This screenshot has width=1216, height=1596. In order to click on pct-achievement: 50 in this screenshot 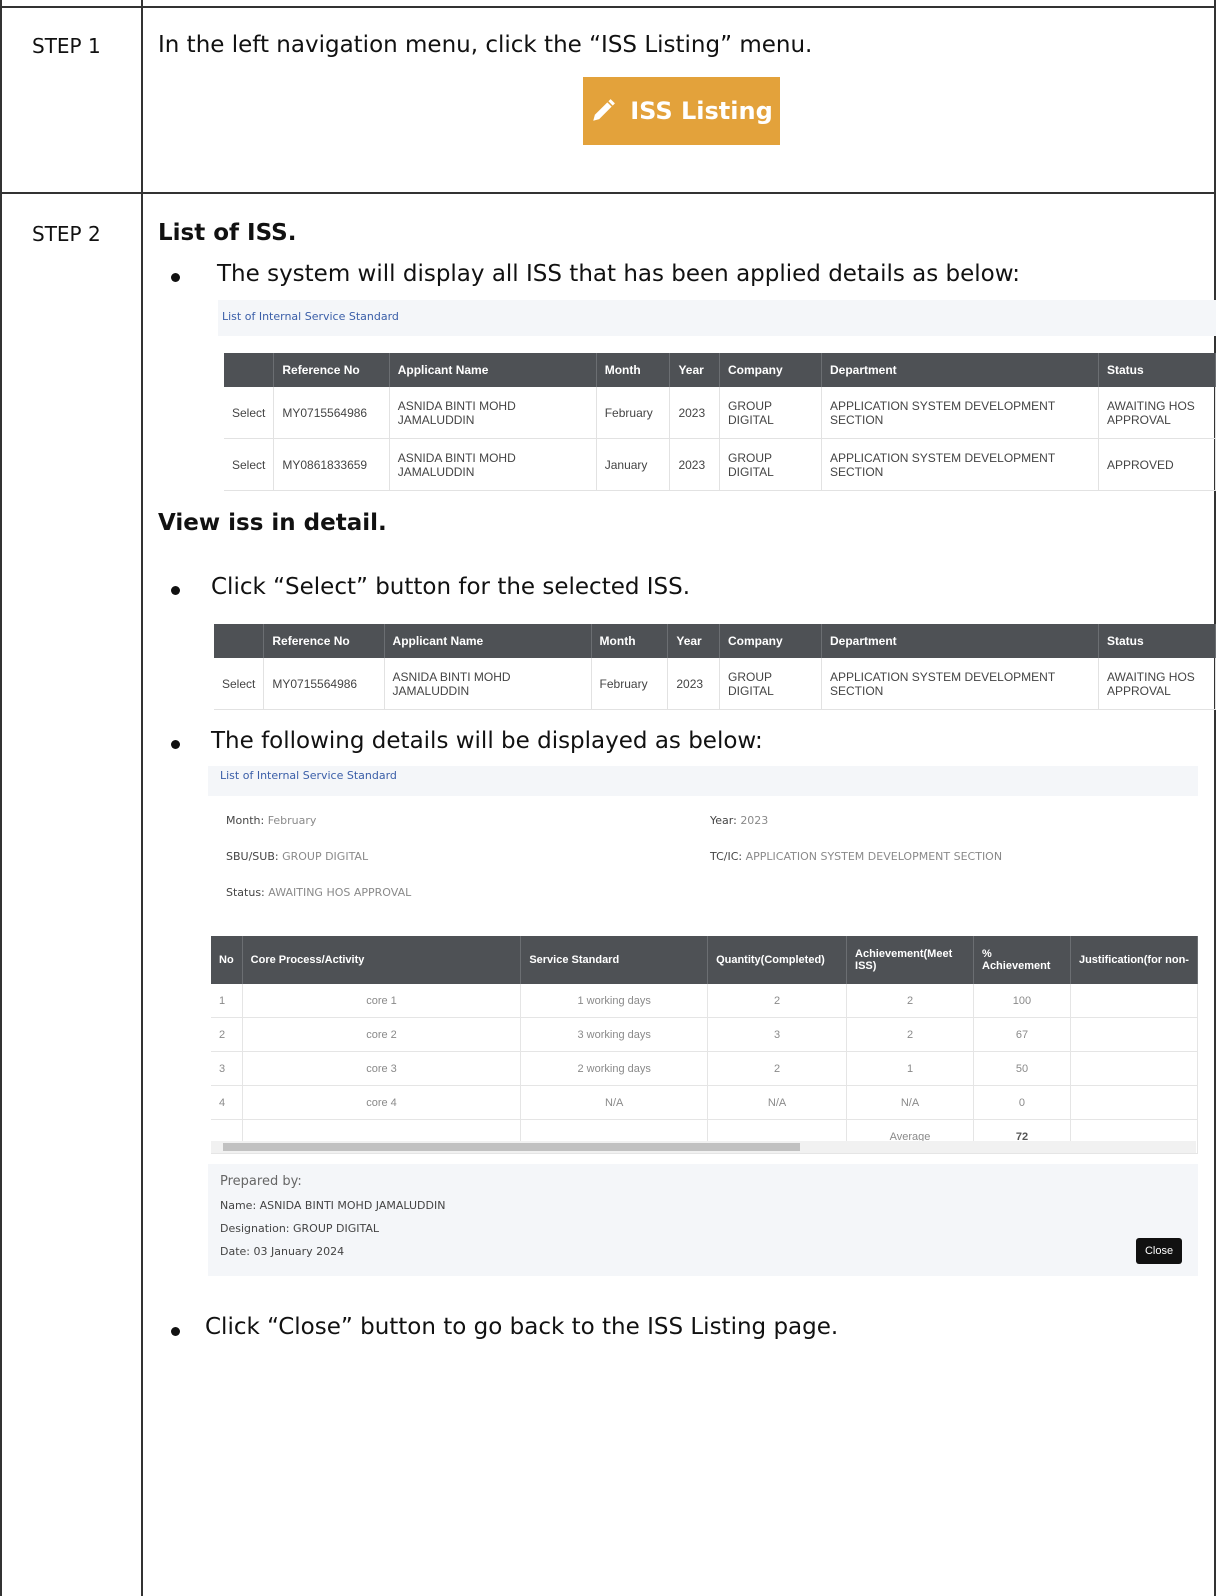, I will do `click(1022, 1068)`.